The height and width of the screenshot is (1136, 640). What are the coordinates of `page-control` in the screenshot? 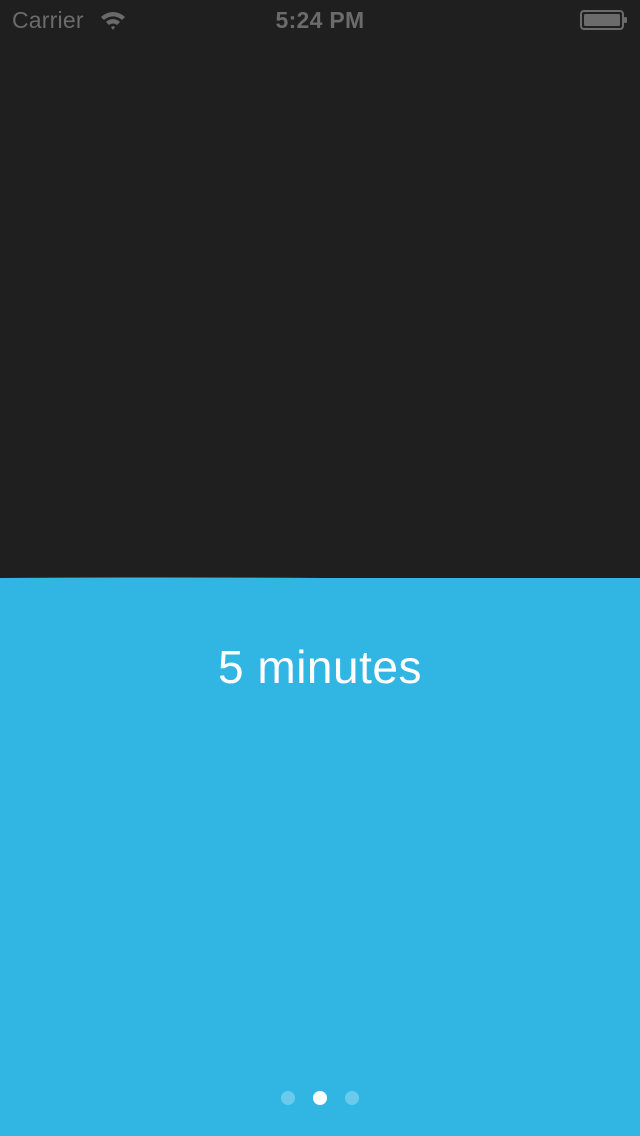 It's located at (320, 1099).